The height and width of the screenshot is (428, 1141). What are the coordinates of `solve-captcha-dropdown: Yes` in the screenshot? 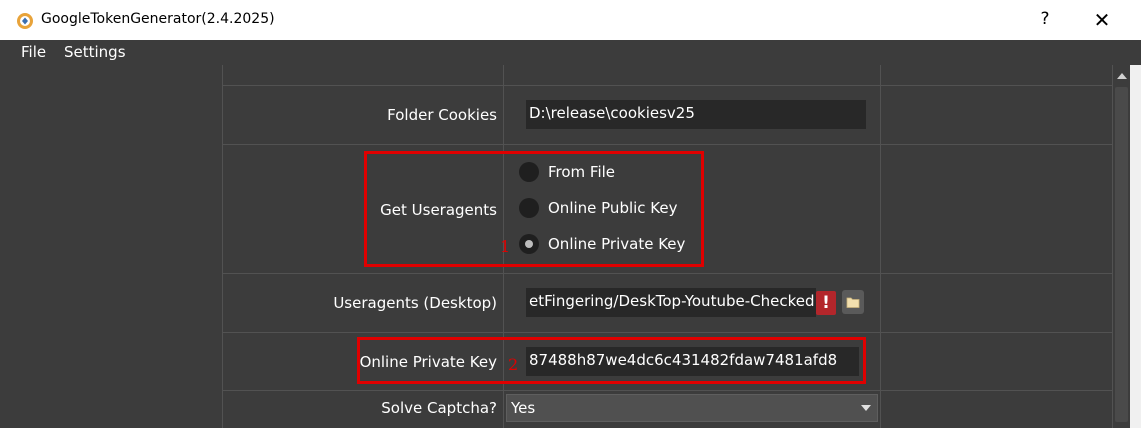 It's located at (692, 408).